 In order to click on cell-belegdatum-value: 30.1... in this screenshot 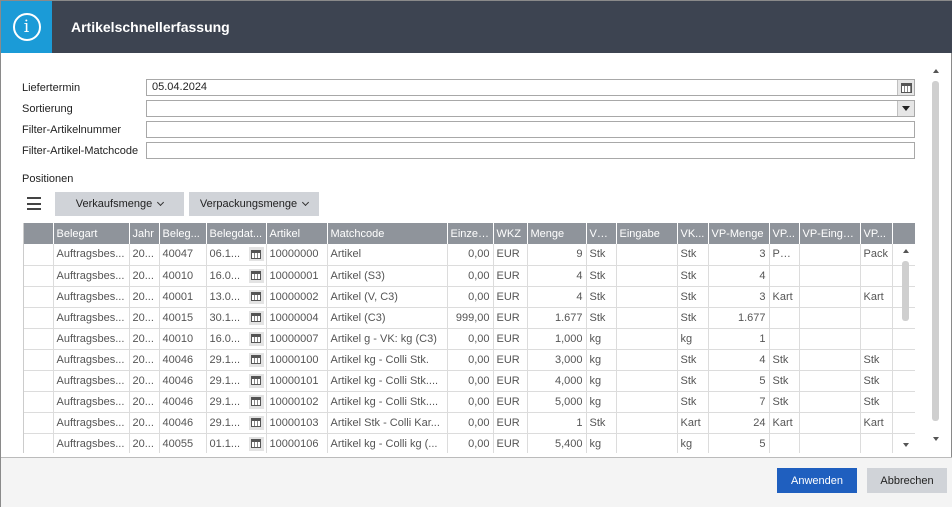, I will do `click(225, 317)`.